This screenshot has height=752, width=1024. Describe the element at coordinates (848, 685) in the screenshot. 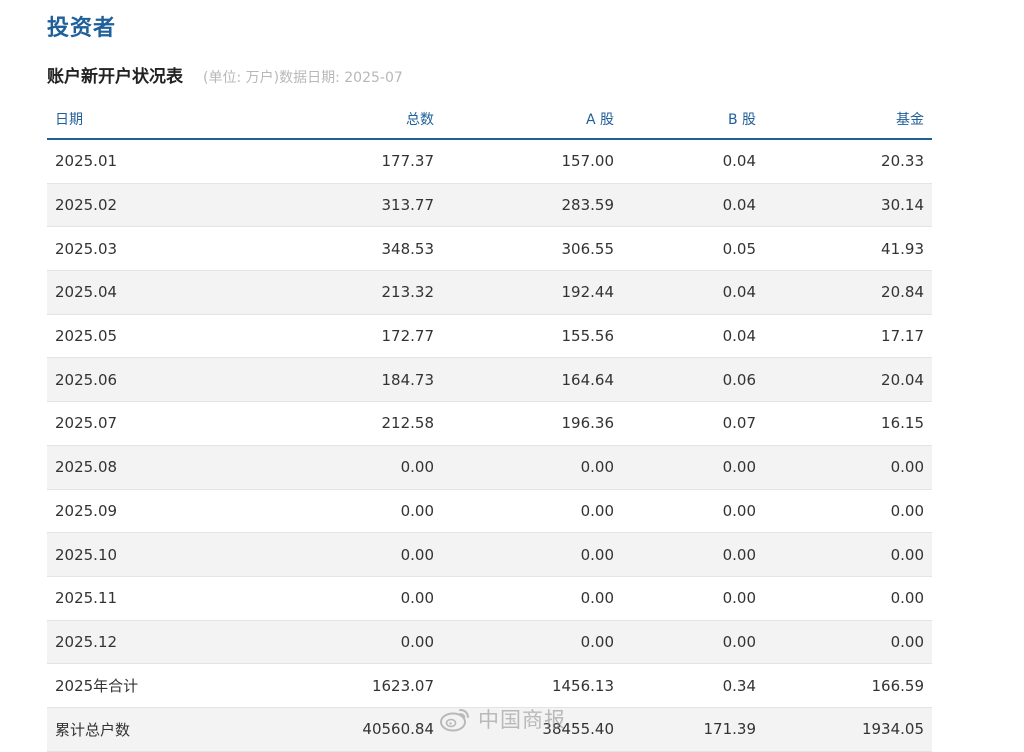

I see `cell-fund: 166.59` at that location.